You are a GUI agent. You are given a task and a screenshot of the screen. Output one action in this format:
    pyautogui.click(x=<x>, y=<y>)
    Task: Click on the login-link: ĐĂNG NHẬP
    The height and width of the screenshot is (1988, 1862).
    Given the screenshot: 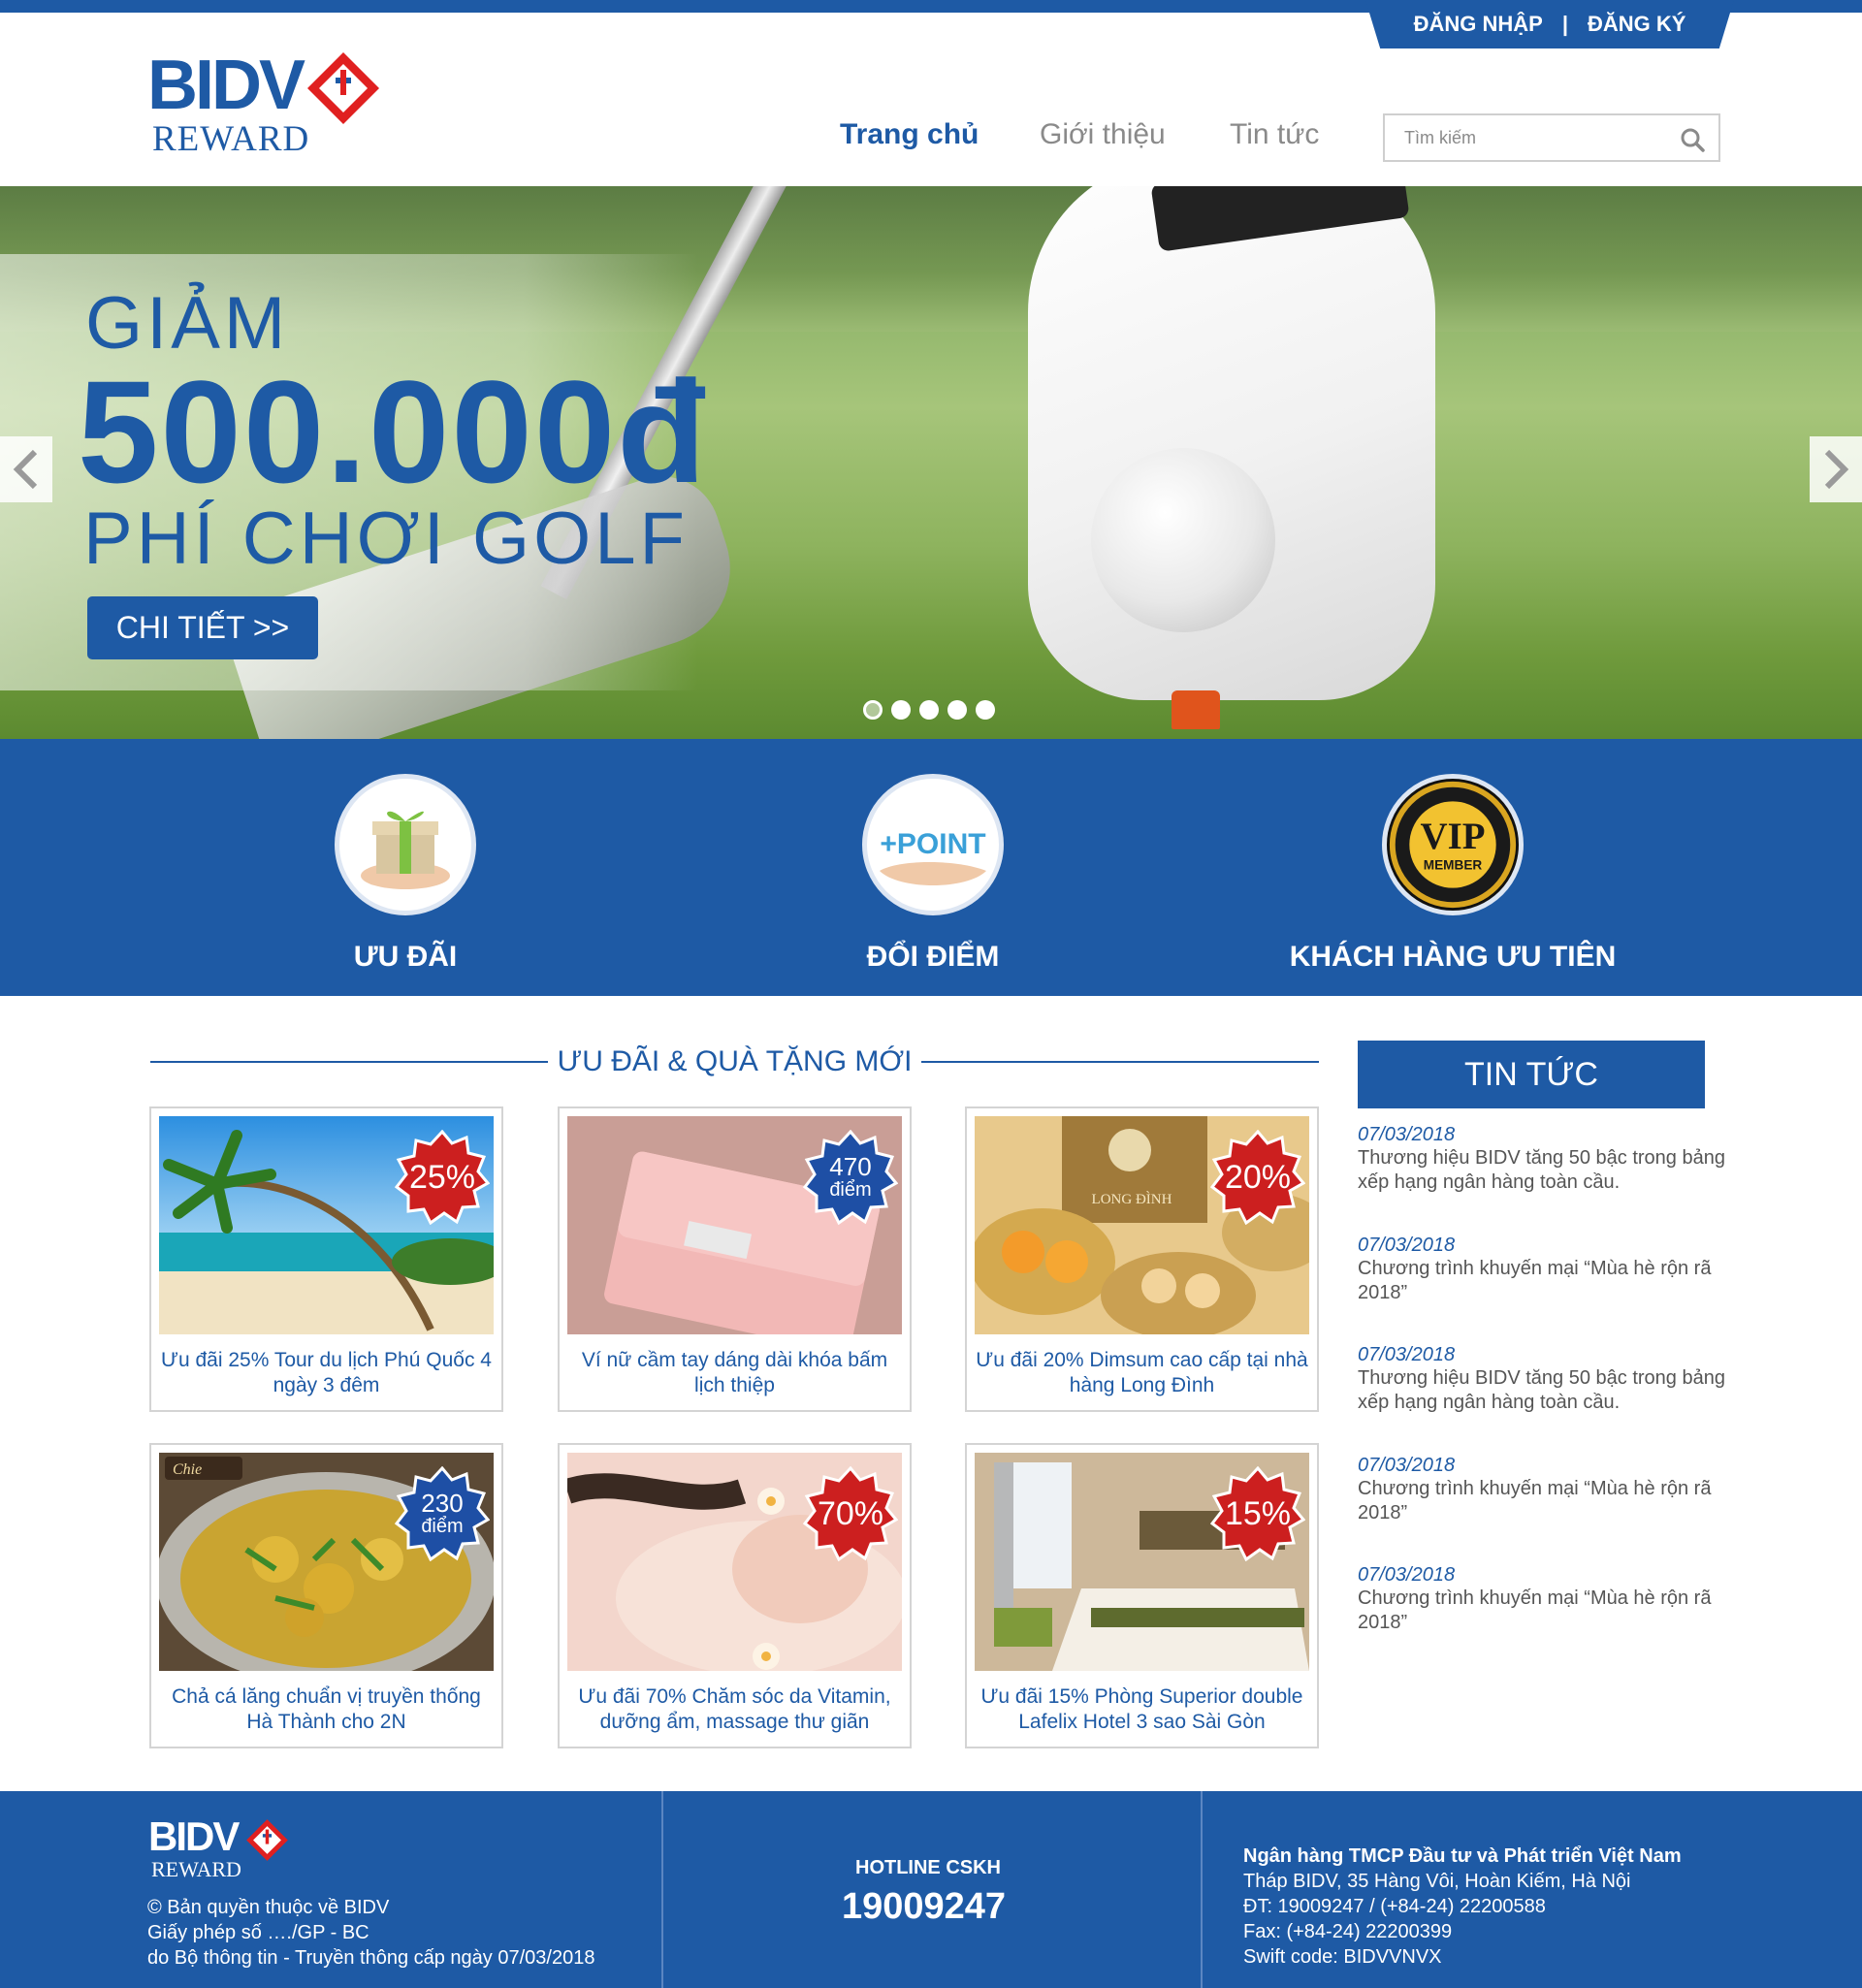 What is the action you would take?
    pyautogui.click(x=1479, y=24)
    